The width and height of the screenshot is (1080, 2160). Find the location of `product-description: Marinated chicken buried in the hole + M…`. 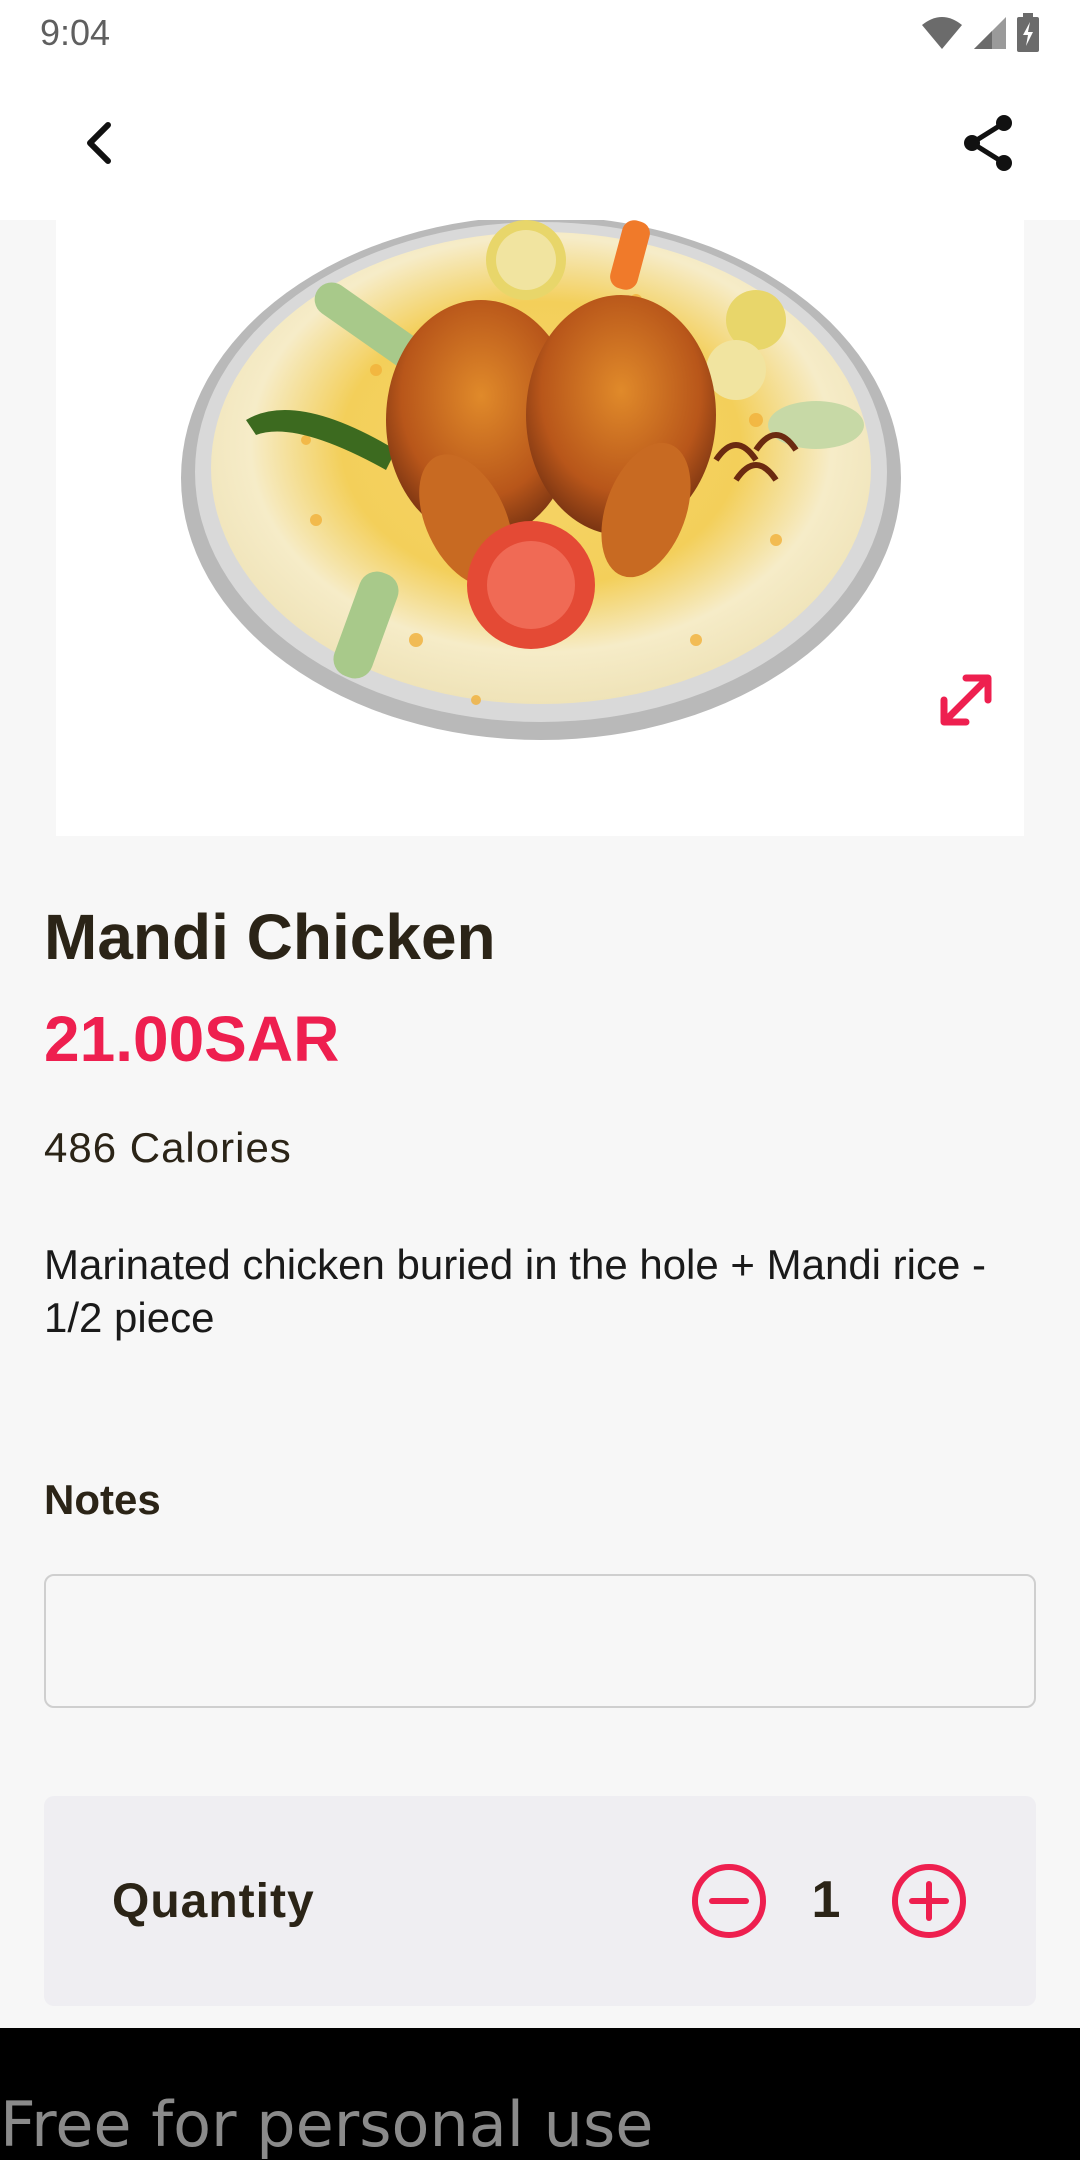

product-description: Marinated chicken buried in the hole + M… is located at coordinates (515, 1291).